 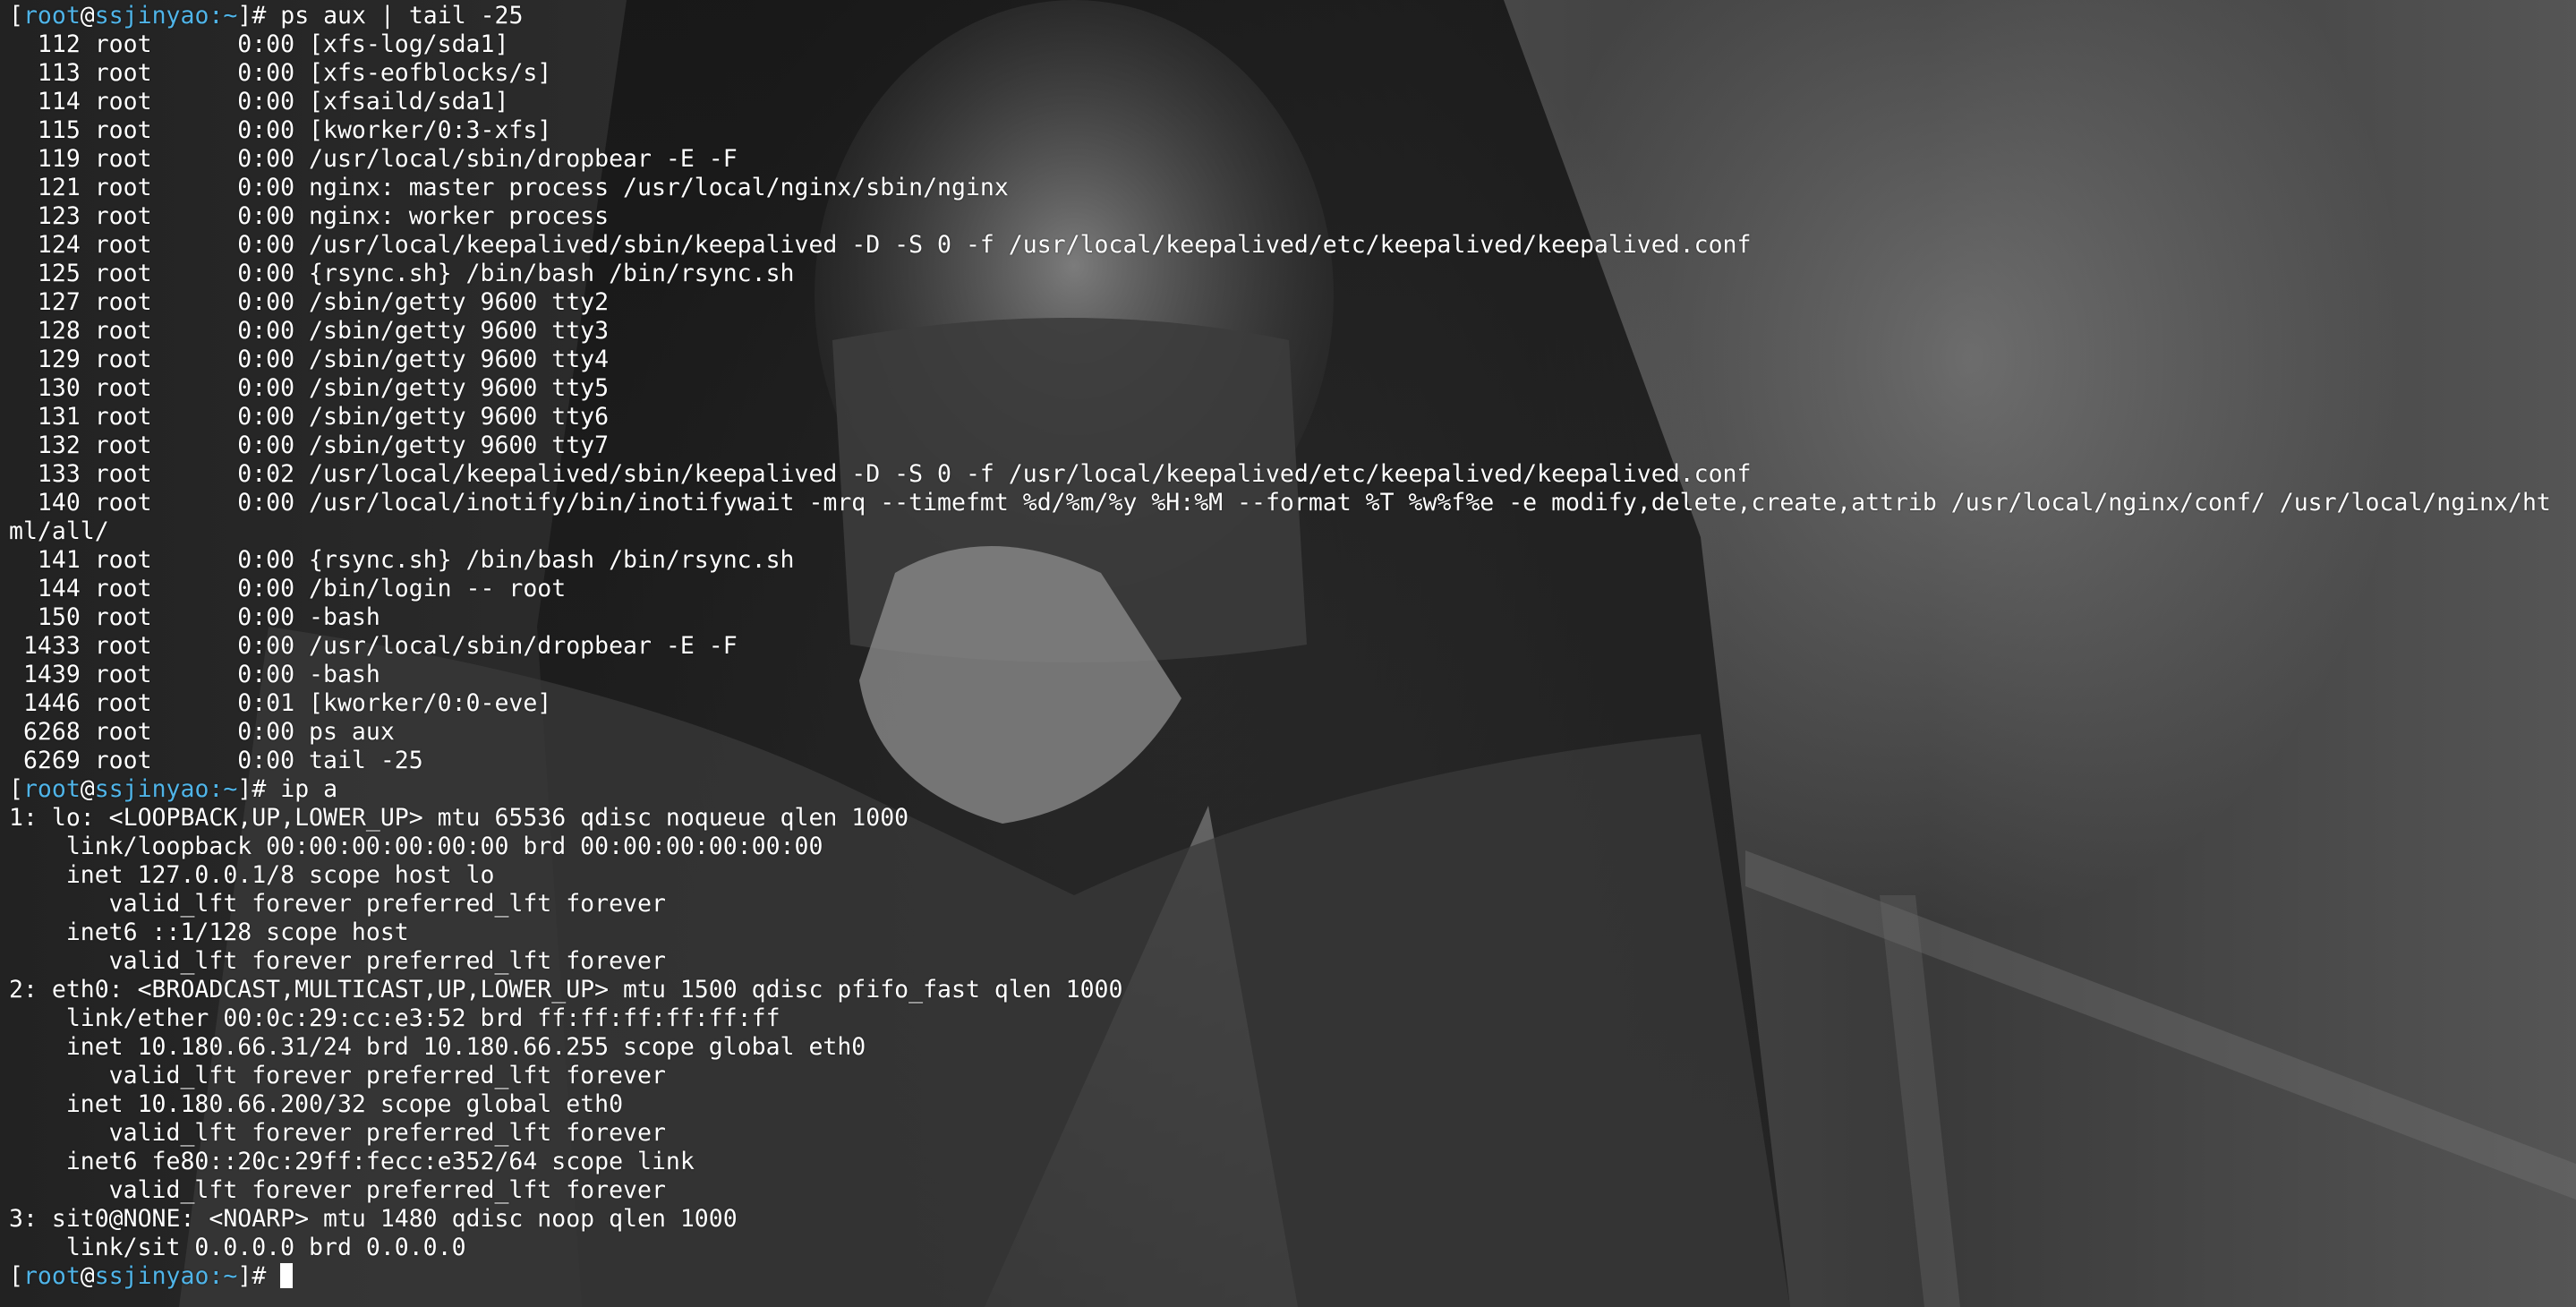 What do you see at coordinates (1292, 1276) in the screenshot?
I see `prompt-line: [root@ssjinyao:~]#` at bounding box center [1292, 1276].